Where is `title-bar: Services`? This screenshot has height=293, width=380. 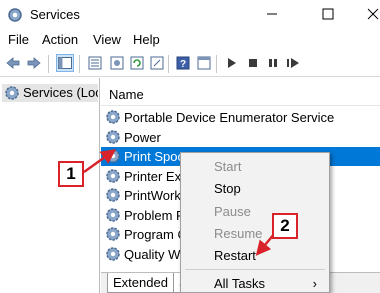
title-bar: Services is located at coordinates (190, 15).